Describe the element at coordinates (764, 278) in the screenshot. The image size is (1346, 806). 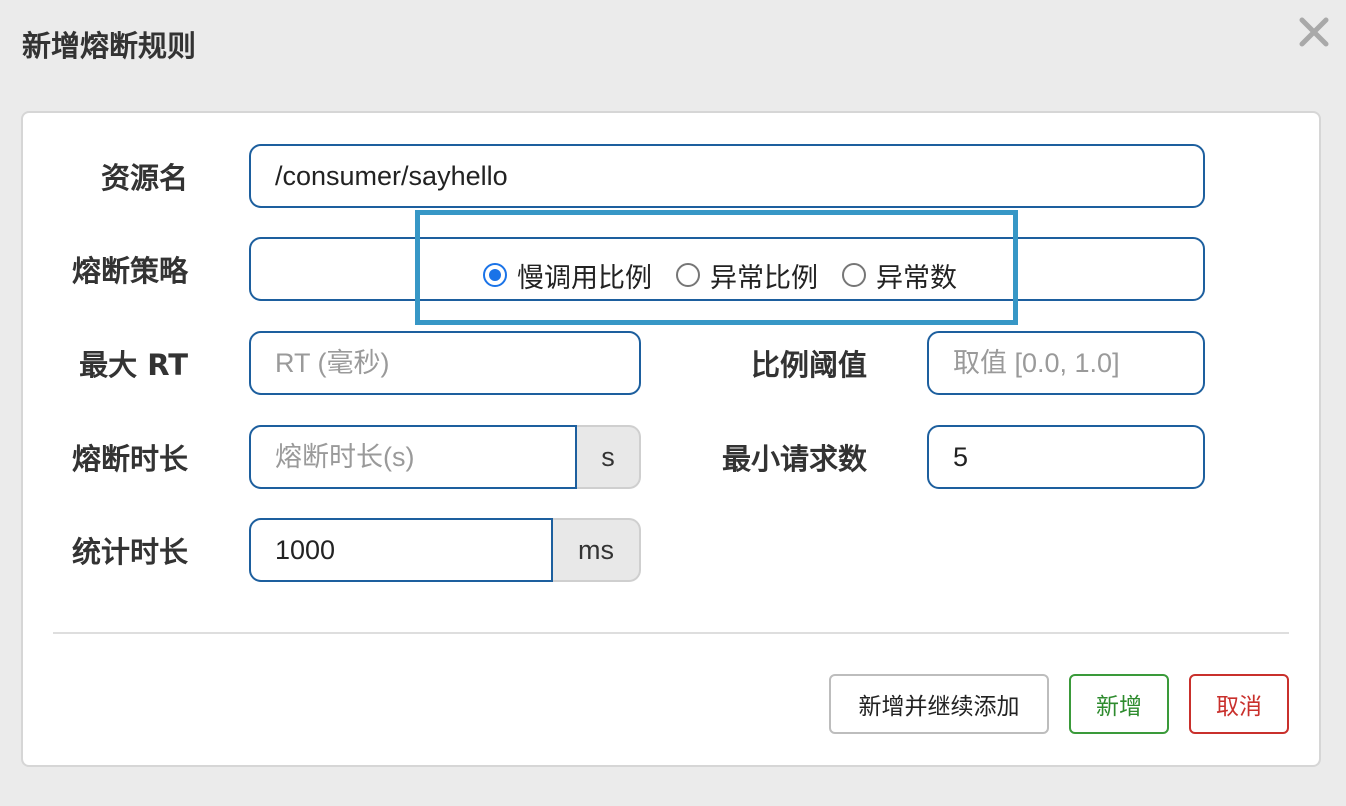
I see `strategy-option-label: 异常比例` at that location.